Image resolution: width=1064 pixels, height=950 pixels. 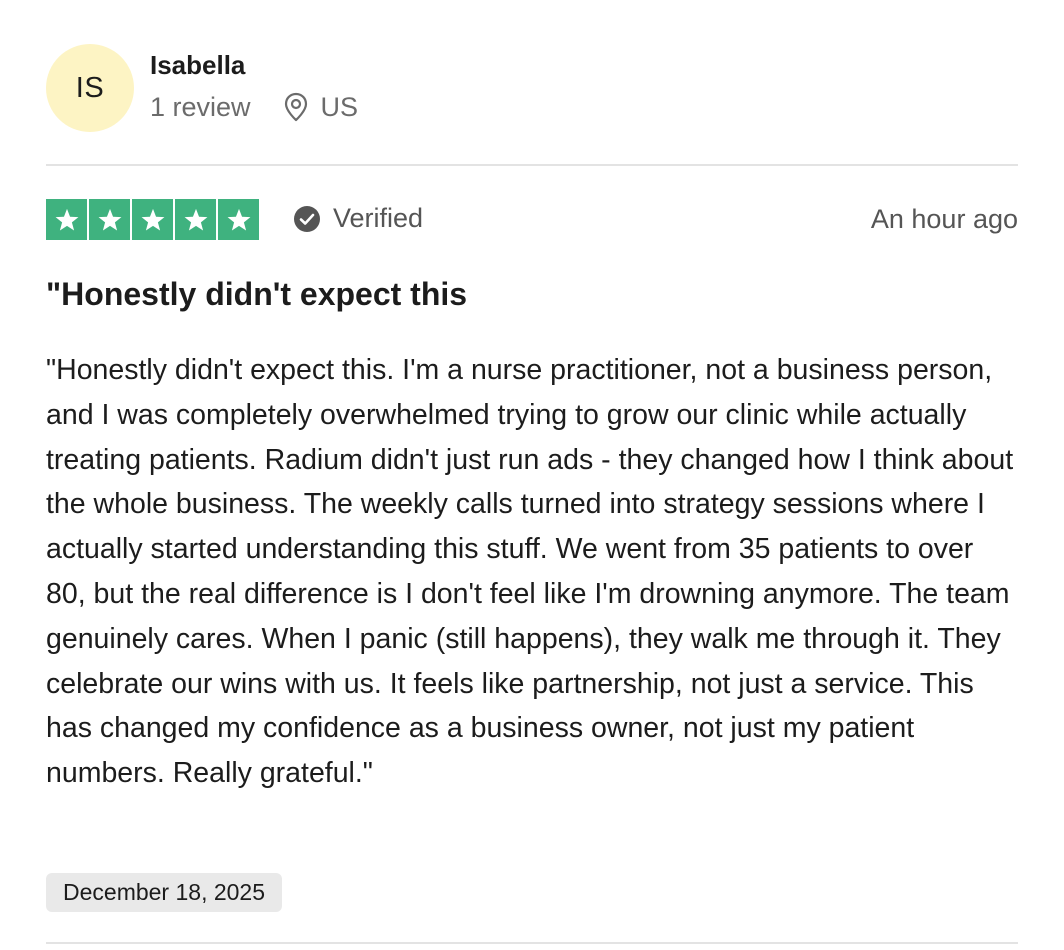 I want to click on star-rating, so click(x=152, y=219).